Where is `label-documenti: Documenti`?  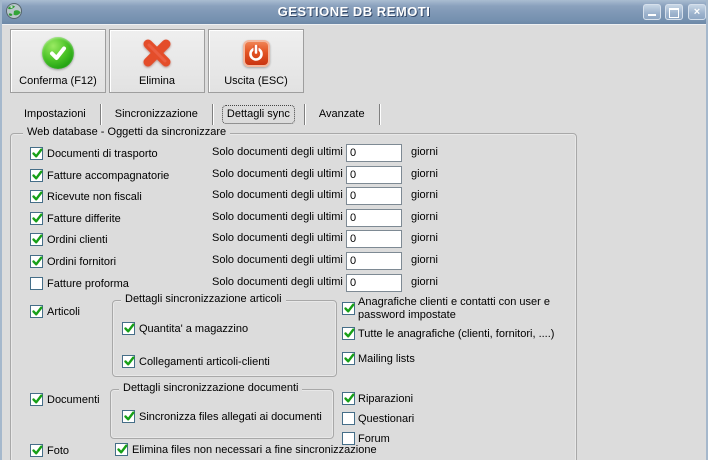 label-documenti: Documenti is located at coordinates (73, 400).